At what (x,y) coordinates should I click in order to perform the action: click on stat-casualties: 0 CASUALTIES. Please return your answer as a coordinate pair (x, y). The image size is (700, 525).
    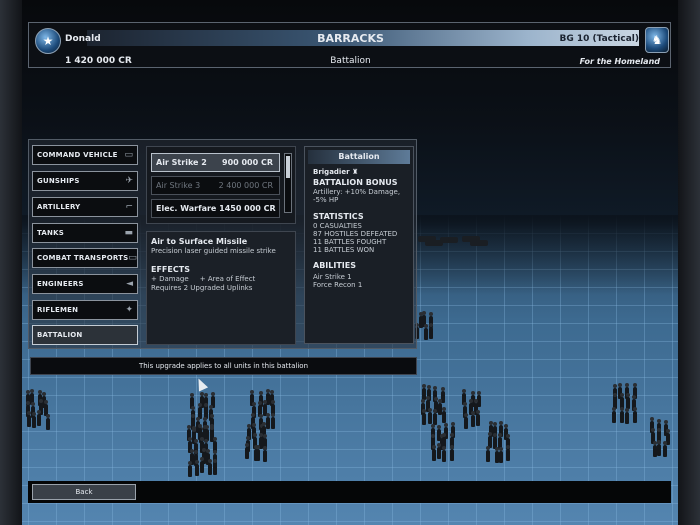
    Looking at the image, I should click on (337, 226).